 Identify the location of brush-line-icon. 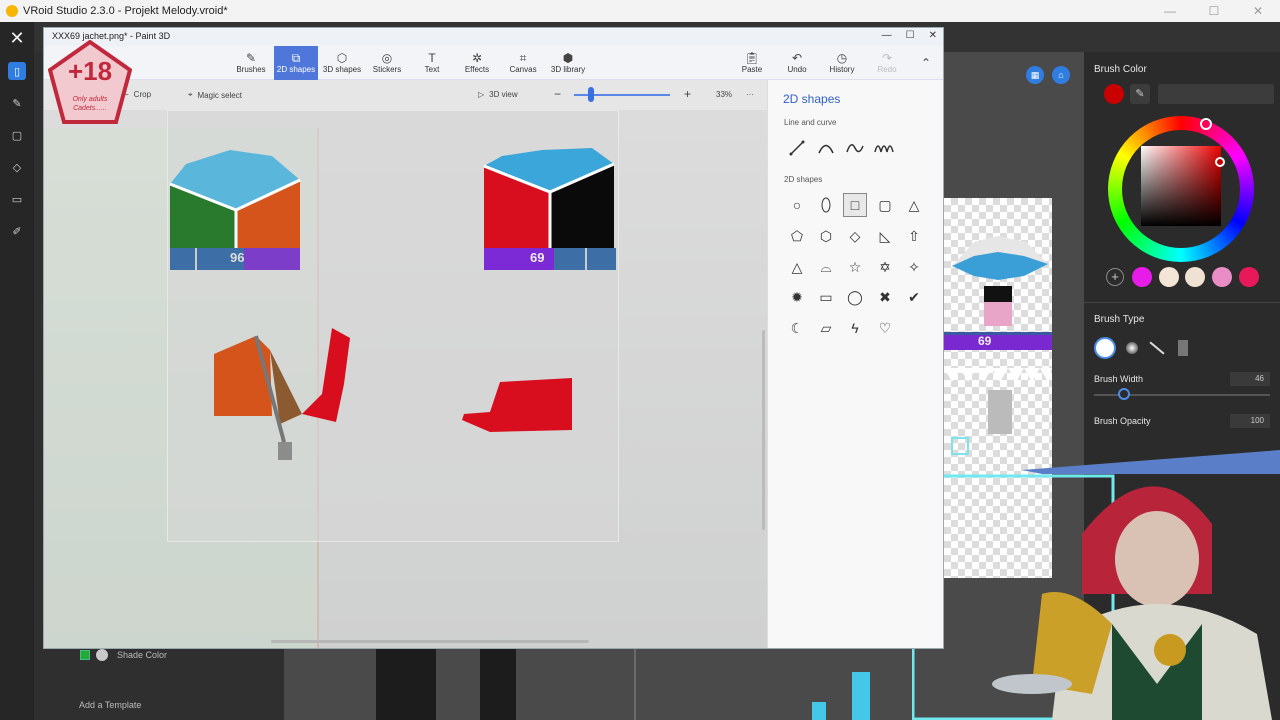
(1157, 348).